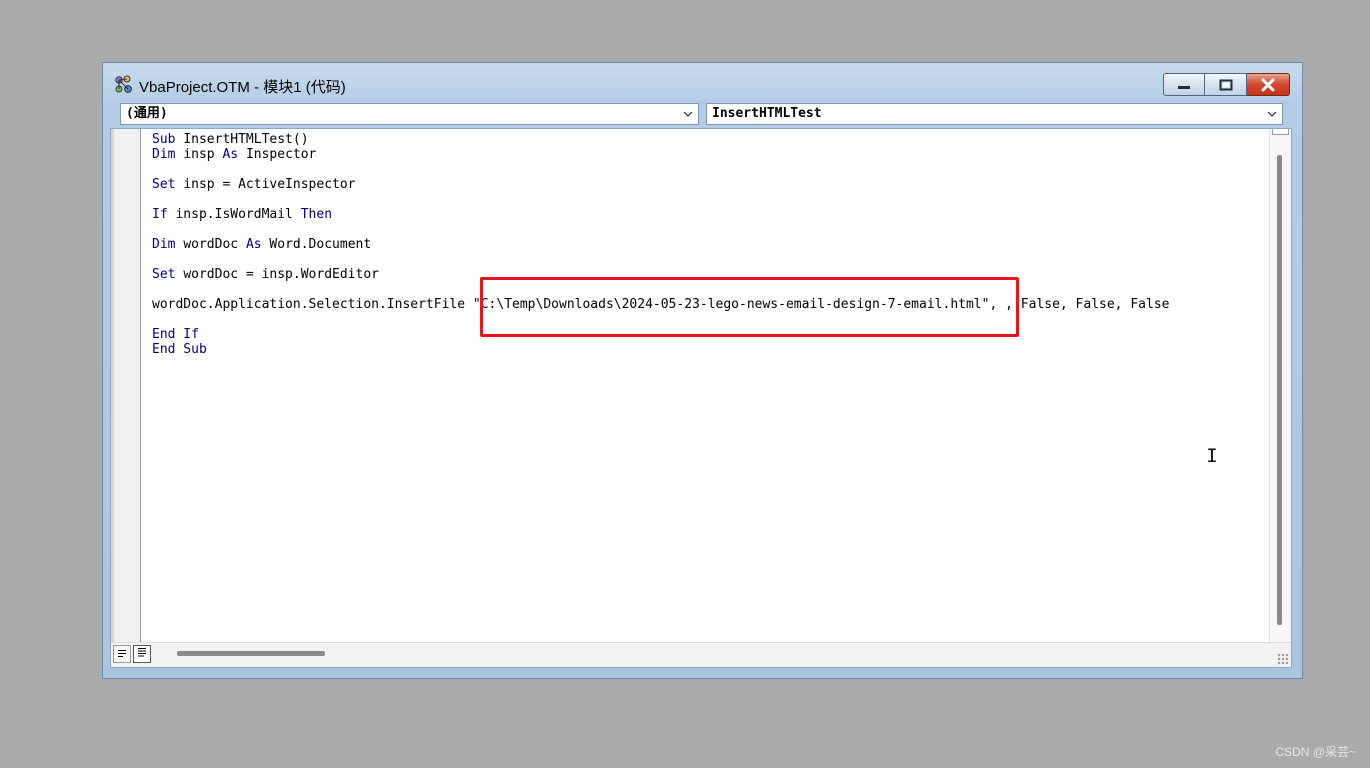  Describe the element at coordinates (242, 87) in the screenshot. I see `window-title: VbaProject.OTM - 模块1 (代码)` at that location.